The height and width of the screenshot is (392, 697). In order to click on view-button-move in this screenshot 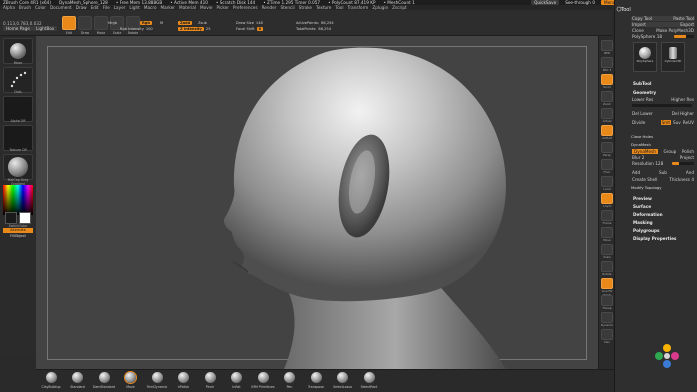, I will do `click(607, 232)`.